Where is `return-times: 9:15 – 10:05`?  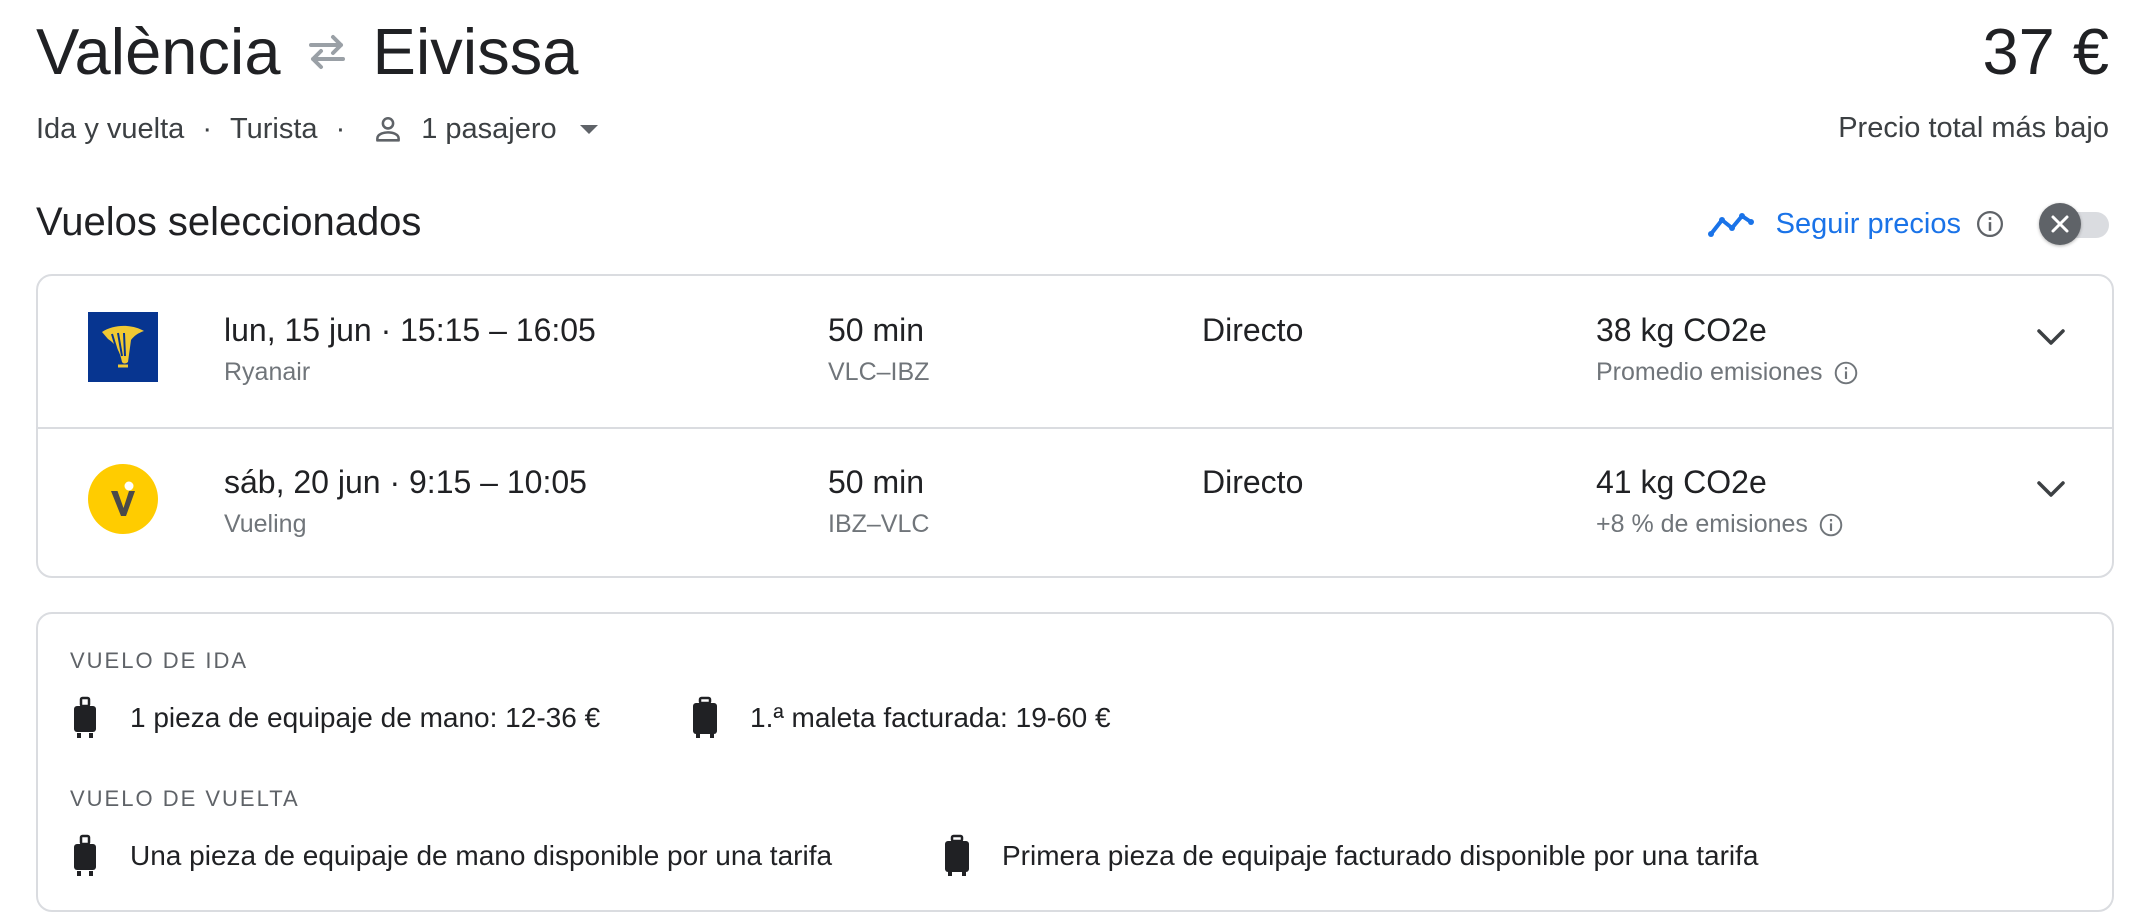 return-times: 9:15 – 10:05 is located at coordinates (498, 482).